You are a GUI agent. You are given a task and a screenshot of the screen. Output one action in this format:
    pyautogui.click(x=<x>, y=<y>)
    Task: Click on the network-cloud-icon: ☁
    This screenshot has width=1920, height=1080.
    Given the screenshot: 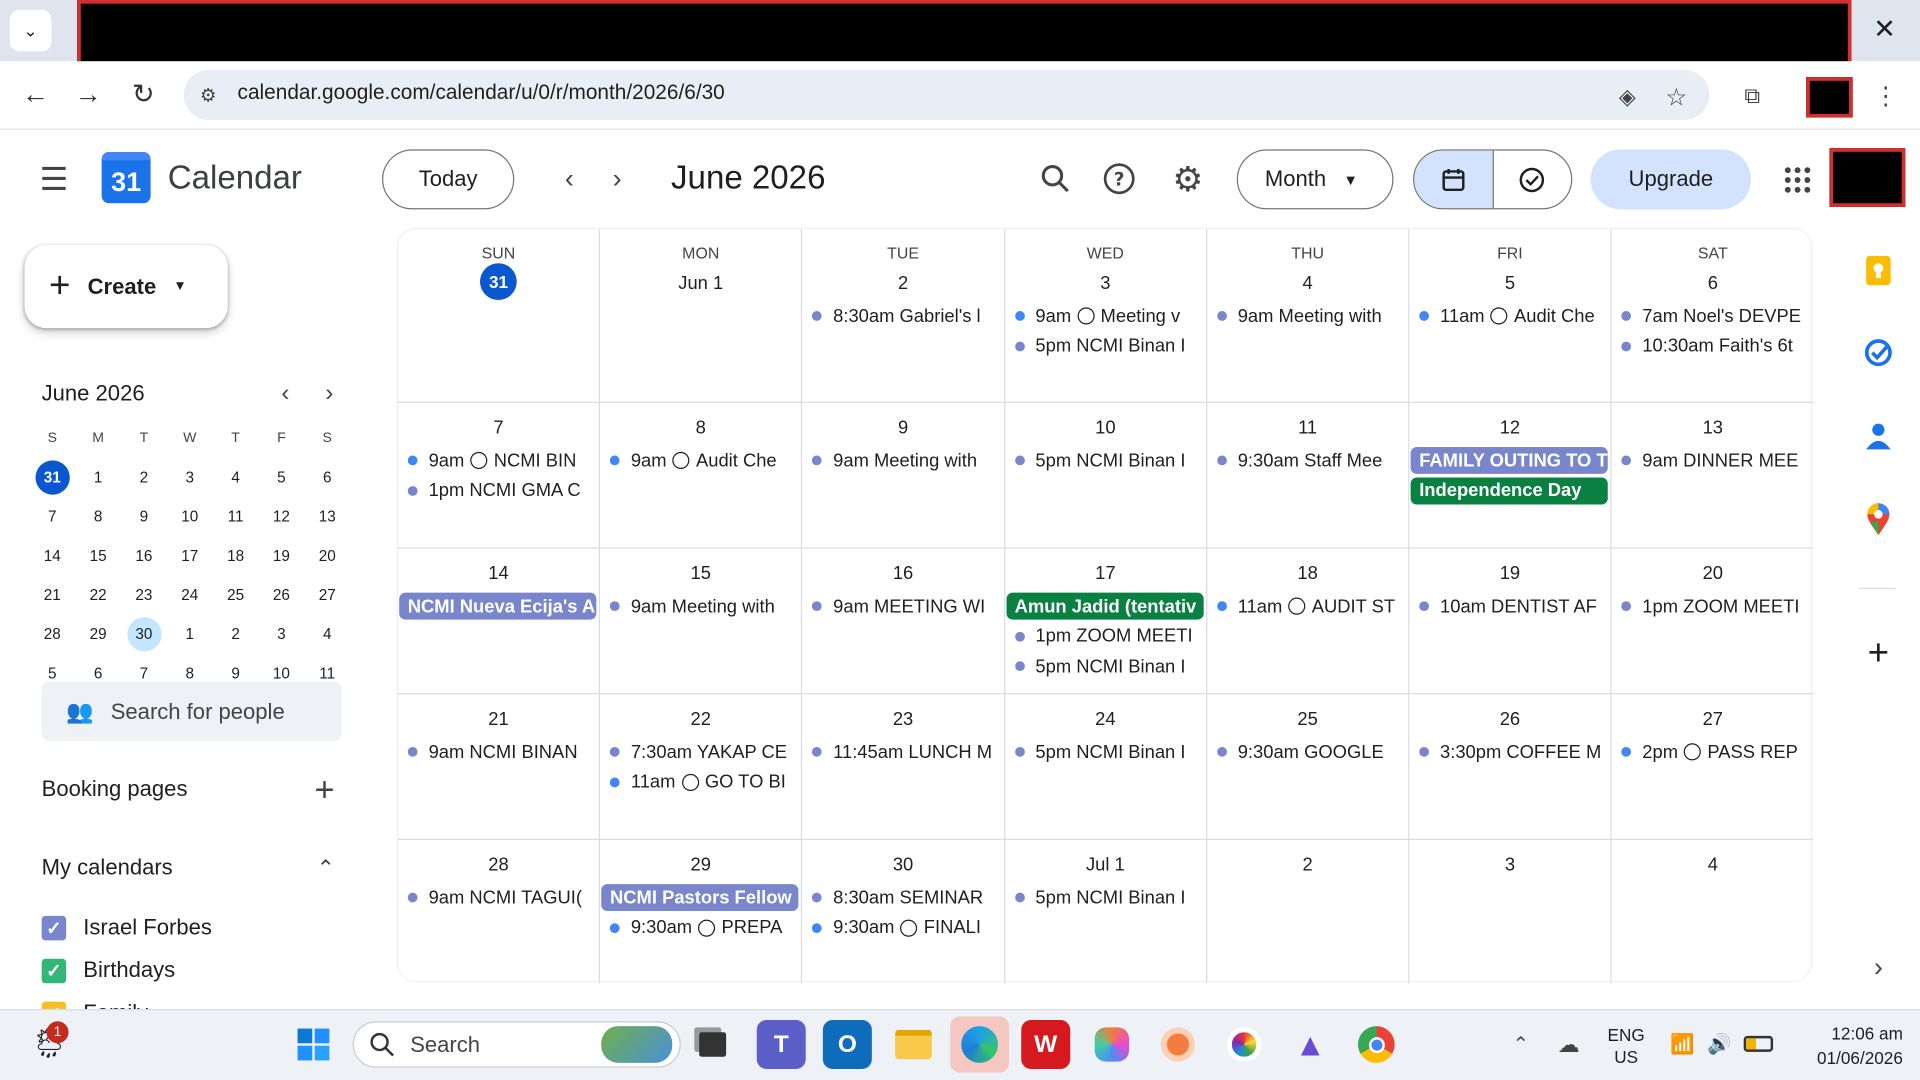 What is the action you would take?
    pyautogui.click(x=1569, y=1045)
    